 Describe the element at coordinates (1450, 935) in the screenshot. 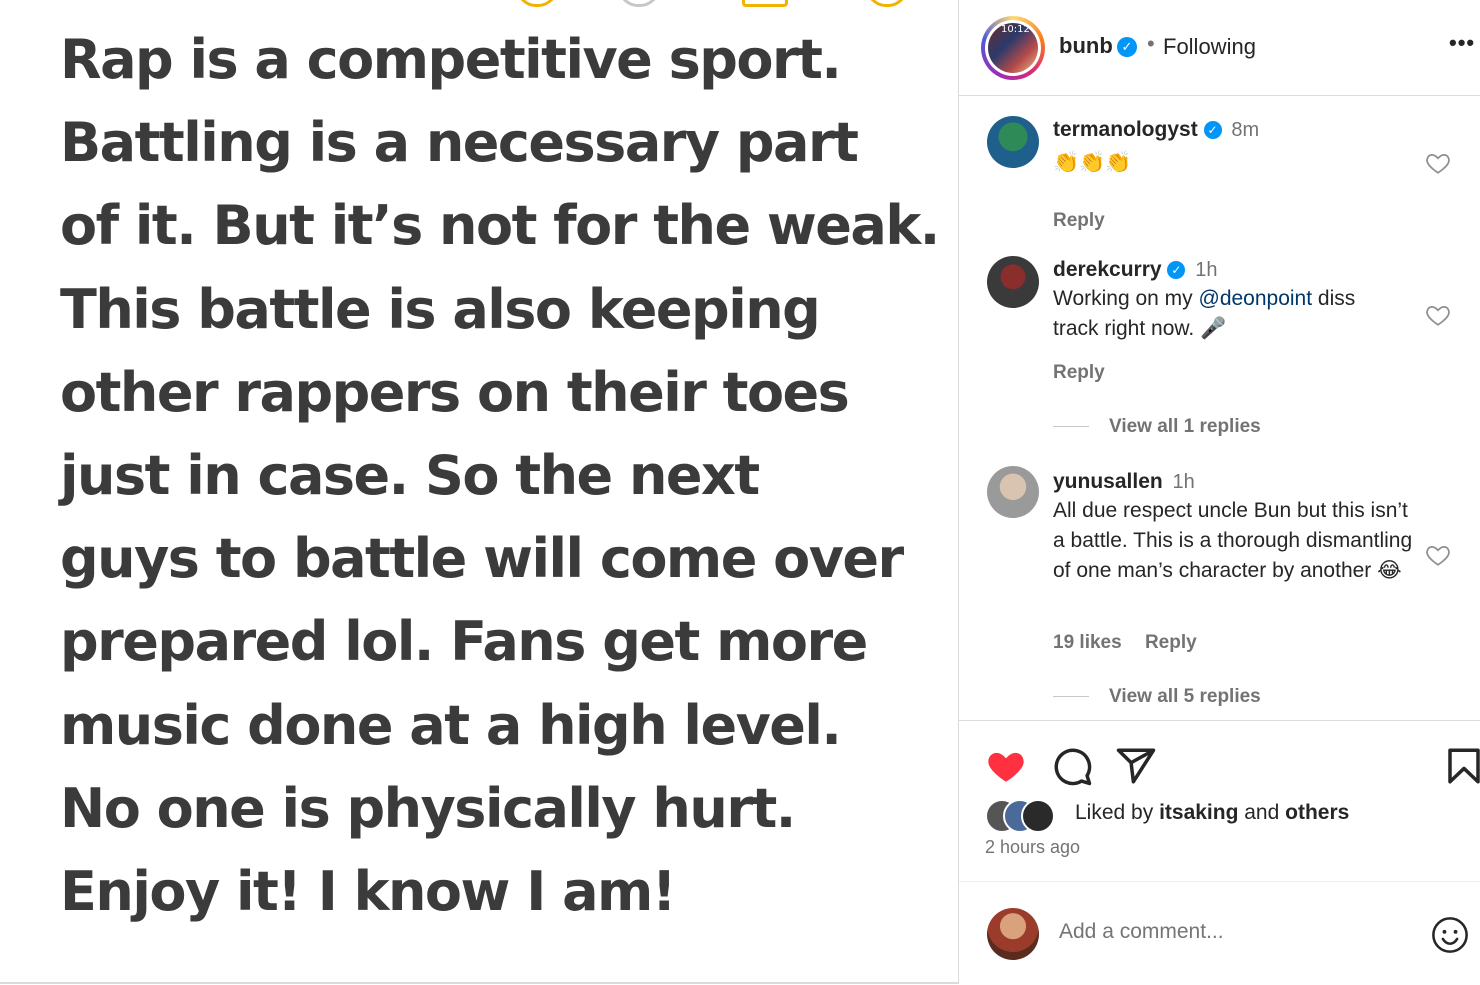

I see `emoji-picker-icon` at that location.